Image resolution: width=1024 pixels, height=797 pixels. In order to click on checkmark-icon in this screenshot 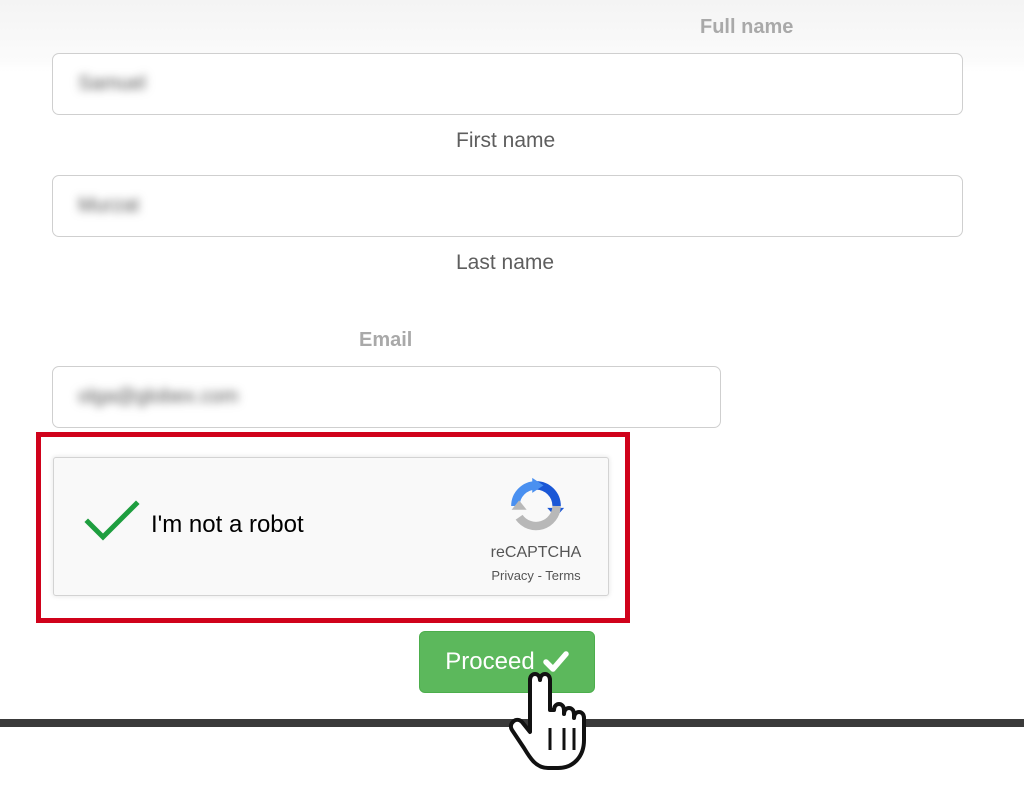, I will do `click(112, 521)`.